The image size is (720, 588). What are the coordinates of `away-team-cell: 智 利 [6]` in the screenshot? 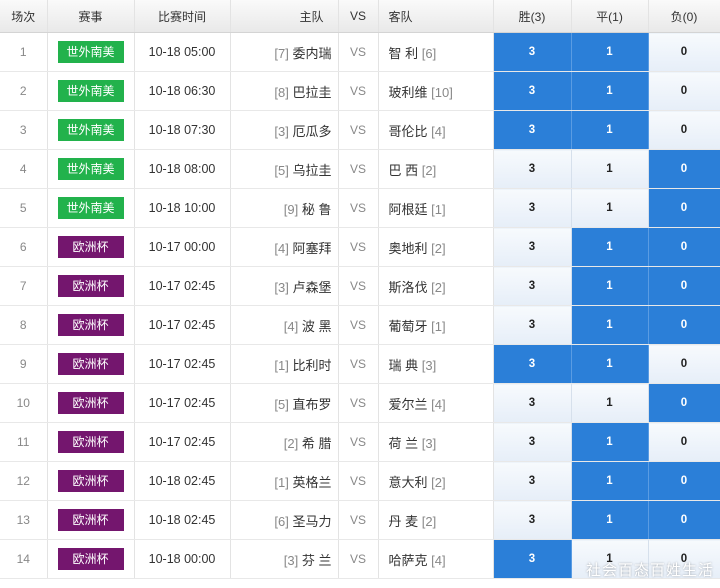 It's located at (436, 52).